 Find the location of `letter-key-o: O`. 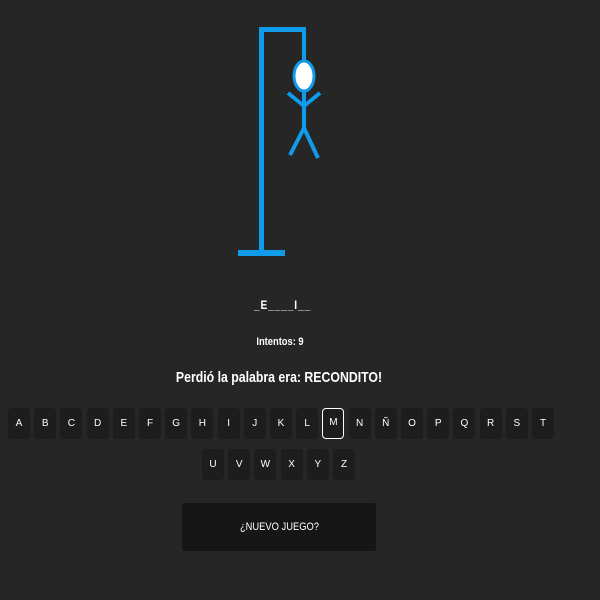

letter-key-o: O is located at coordinates (412, 423).